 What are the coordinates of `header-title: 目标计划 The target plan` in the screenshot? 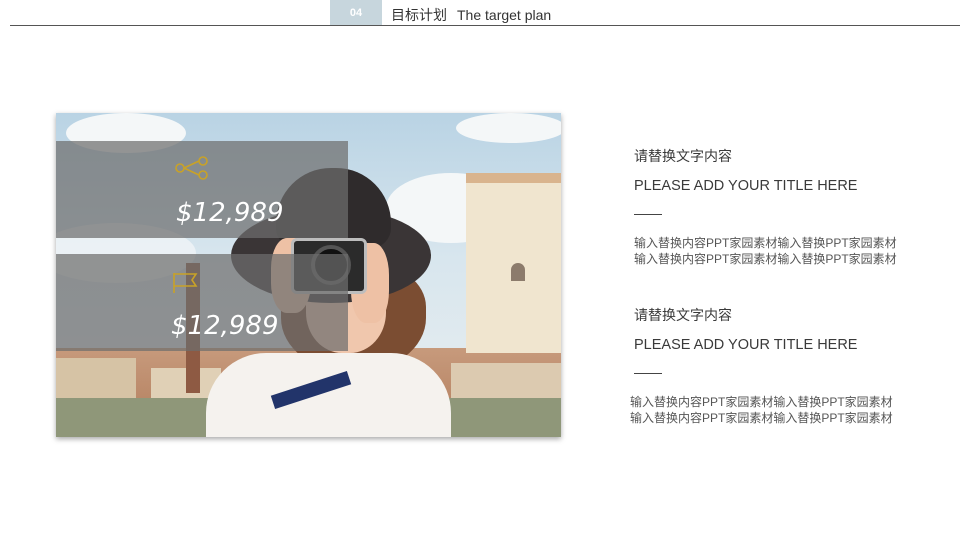 It's located at (476, 15).